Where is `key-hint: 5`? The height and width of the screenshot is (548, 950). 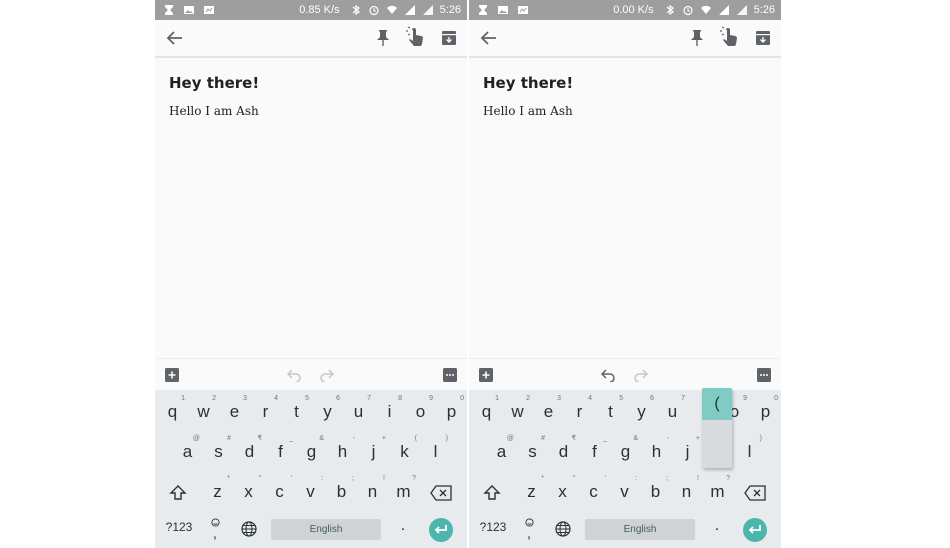 key-hint: 5 is located at coordinates (621, 398).